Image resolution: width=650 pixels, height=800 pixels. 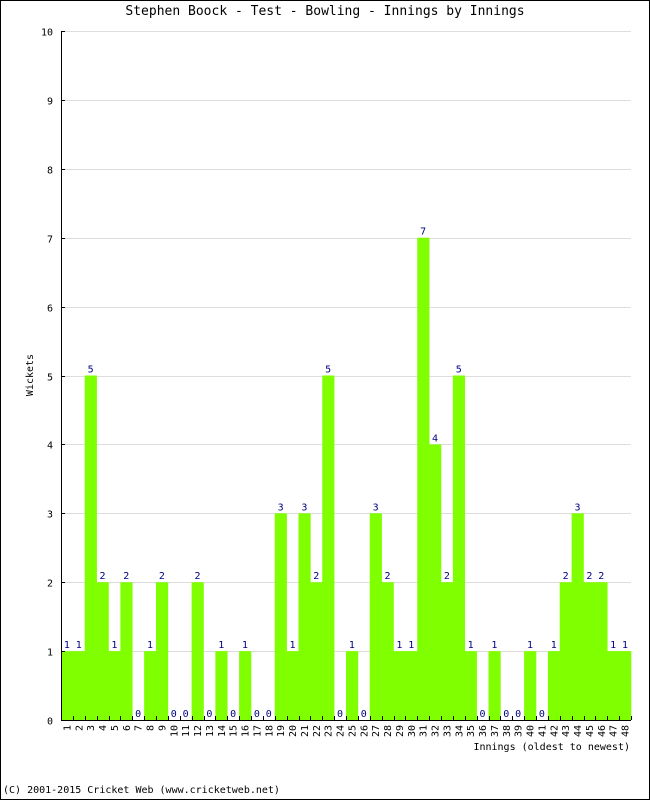 What do you see at coordinates (542, 731) in the screenshot?
I see `x-tick-label: 41` at bounding box center [542, 731].